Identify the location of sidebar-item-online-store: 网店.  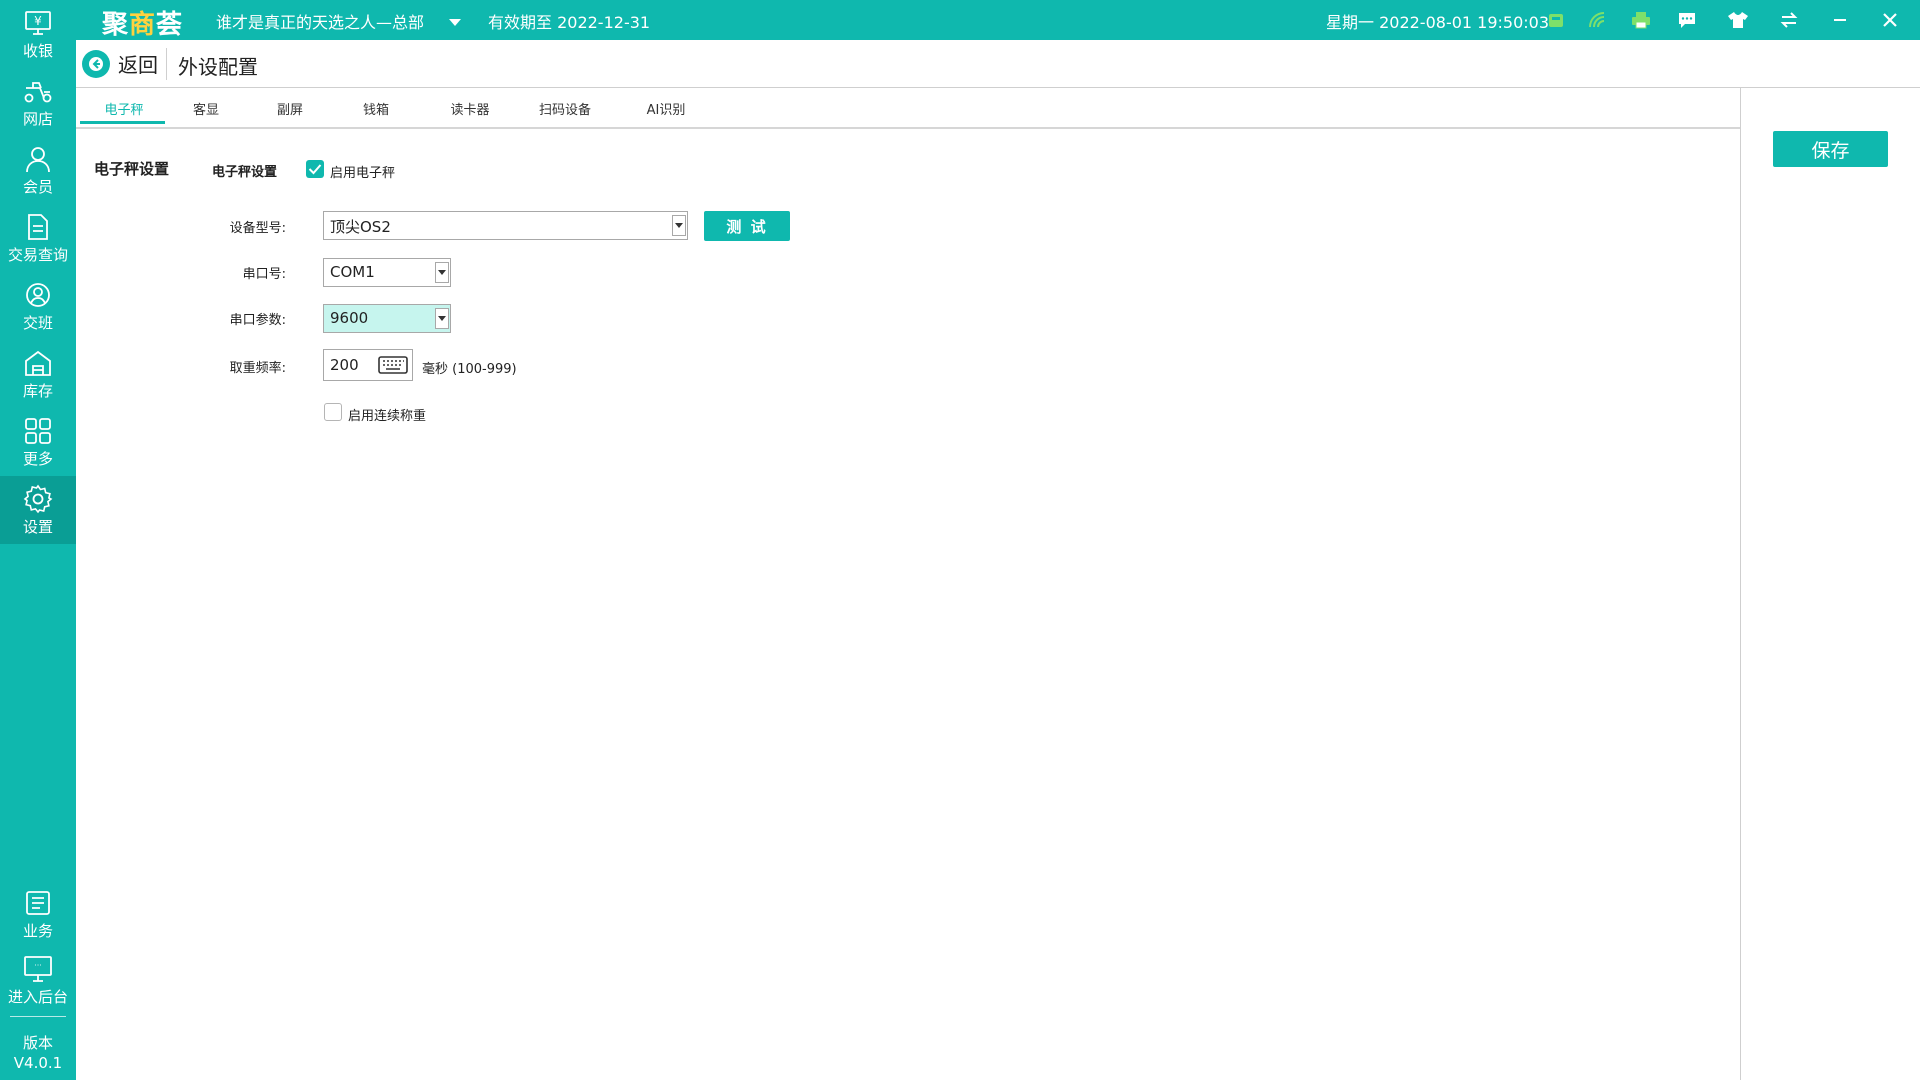
(38, 102).